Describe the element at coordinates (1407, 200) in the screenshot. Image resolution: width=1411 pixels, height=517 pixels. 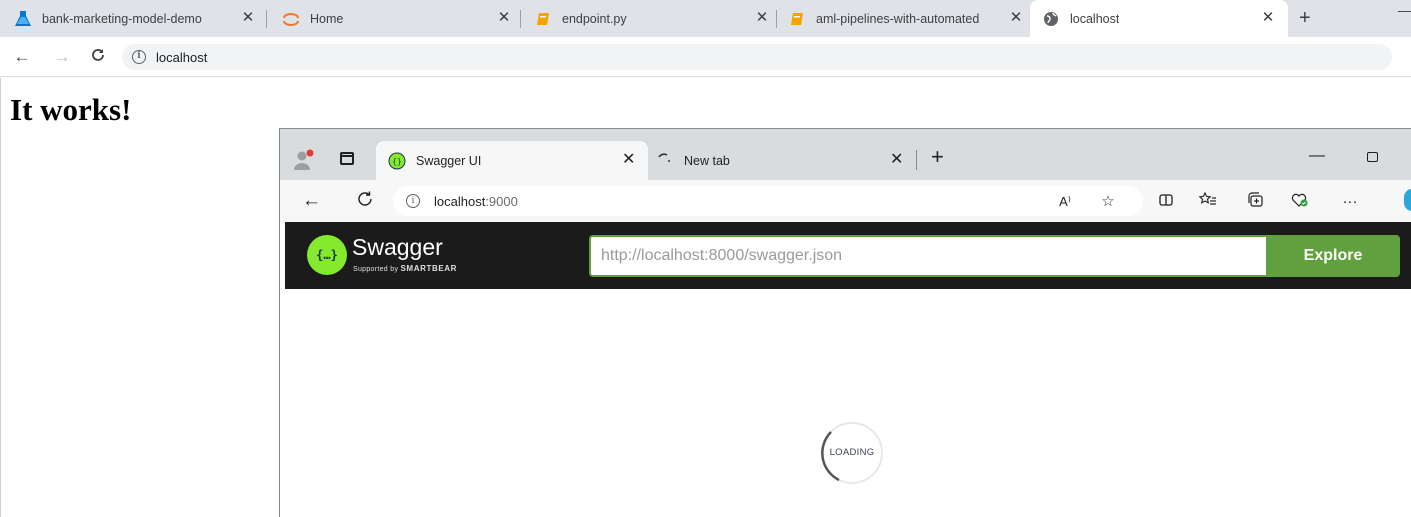
I see `edge-copilot-icon` at that location.